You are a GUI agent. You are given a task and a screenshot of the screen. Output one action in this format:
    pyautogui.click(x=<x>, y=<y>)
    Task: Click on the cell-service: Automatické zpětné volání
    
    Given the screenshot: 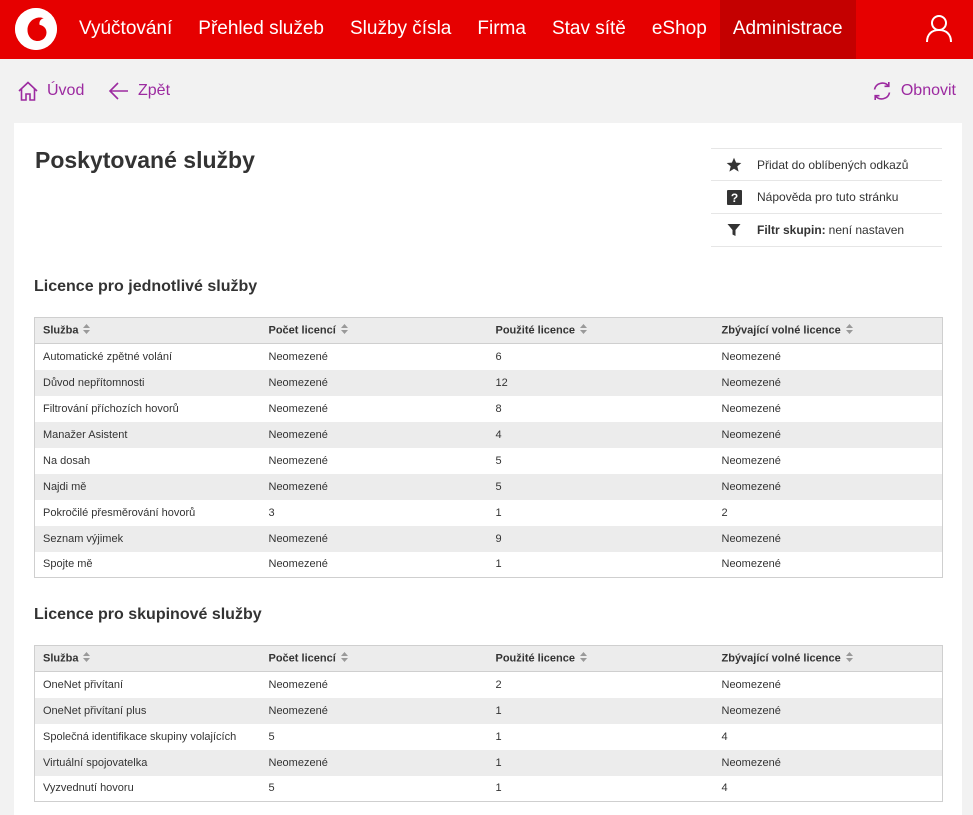 What is the action you would take?
    pyautogui.click(x=147, y=356)
    